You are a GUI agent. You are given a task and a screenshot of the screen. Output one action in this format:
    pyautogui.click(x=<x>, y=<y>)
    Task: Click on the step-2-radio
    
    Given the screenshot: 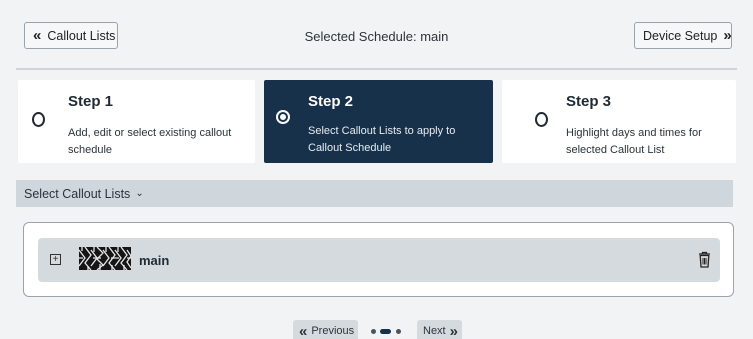 What is the action you would take?
    pyautogui.click(x=283, y=117)
    